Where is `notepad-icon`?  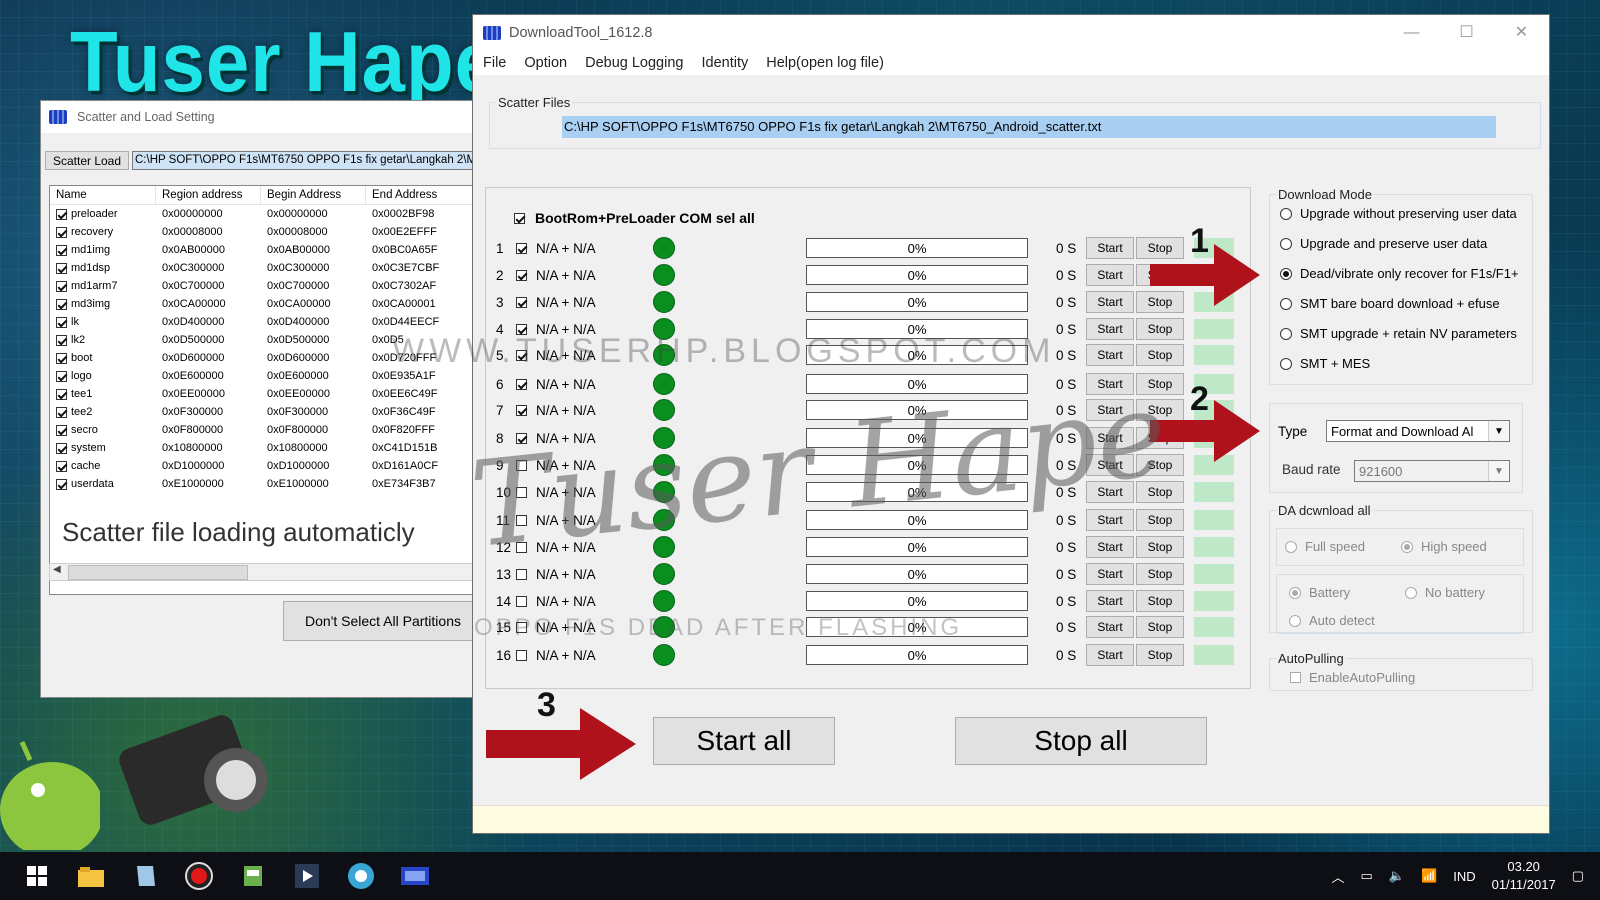
notepad-icon is located at coordinates (145, 876).